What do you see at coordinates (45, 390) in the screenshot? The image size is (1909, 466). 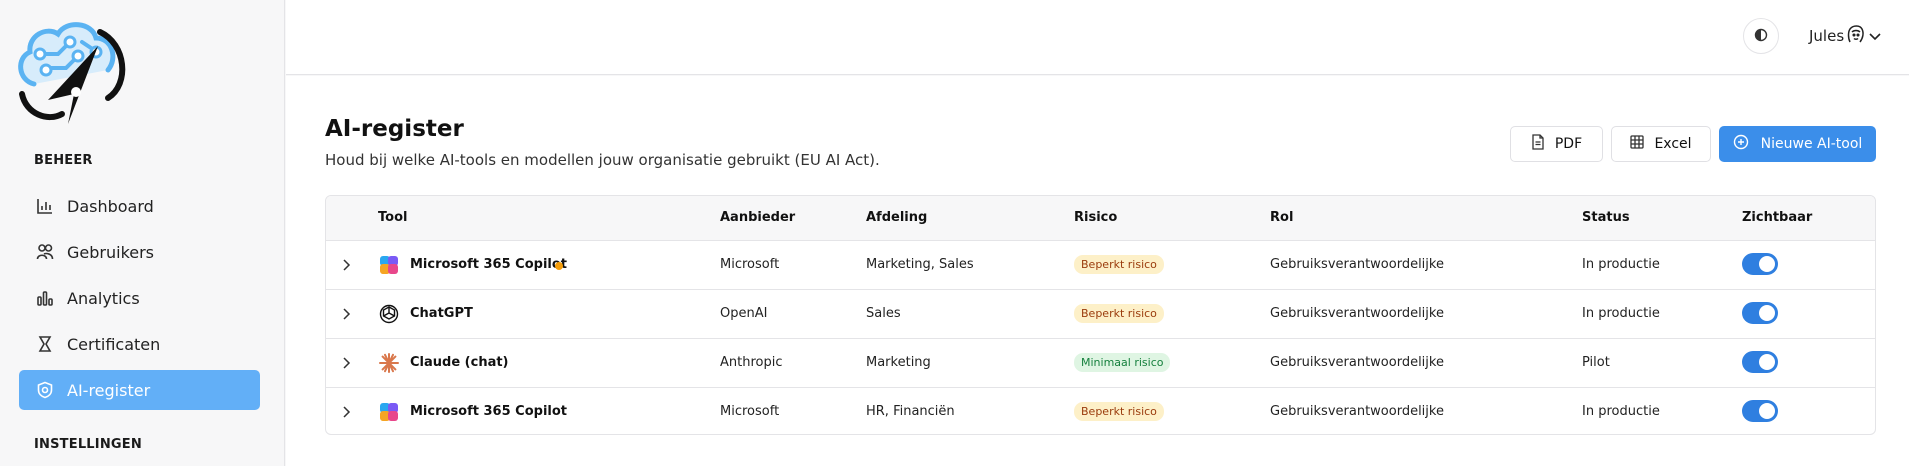 I see `shield-icon` at bounding box center [45, 390].